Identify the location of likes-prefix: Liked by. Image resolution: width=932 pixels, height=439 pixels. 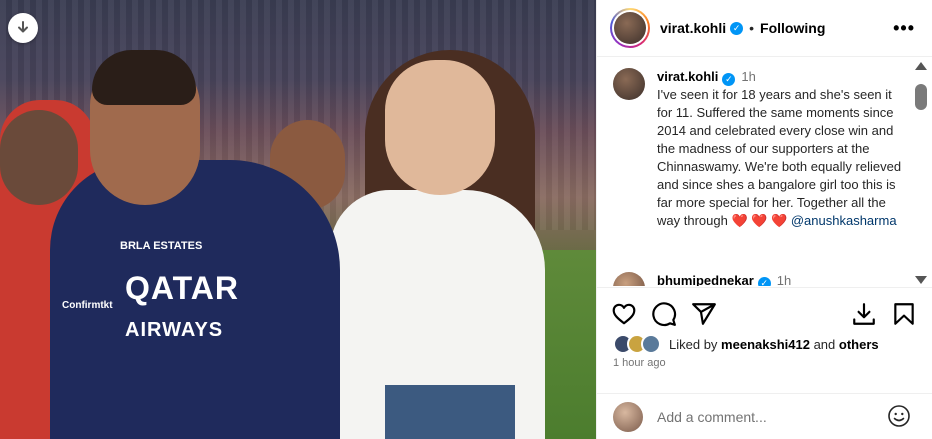
(693, 344).